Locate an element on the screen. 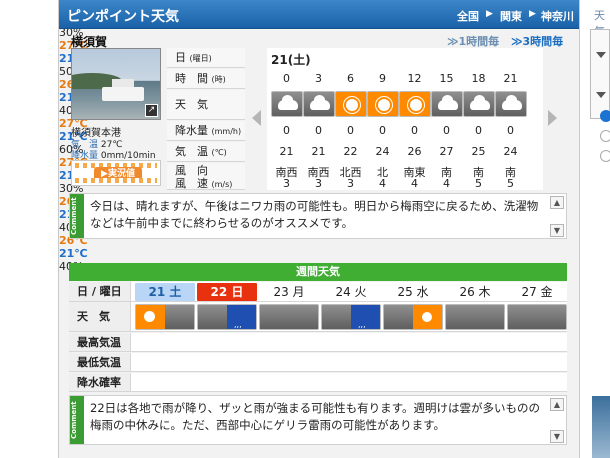  row-label-day: 日 (曜日) is located at coordinates (206, 58).